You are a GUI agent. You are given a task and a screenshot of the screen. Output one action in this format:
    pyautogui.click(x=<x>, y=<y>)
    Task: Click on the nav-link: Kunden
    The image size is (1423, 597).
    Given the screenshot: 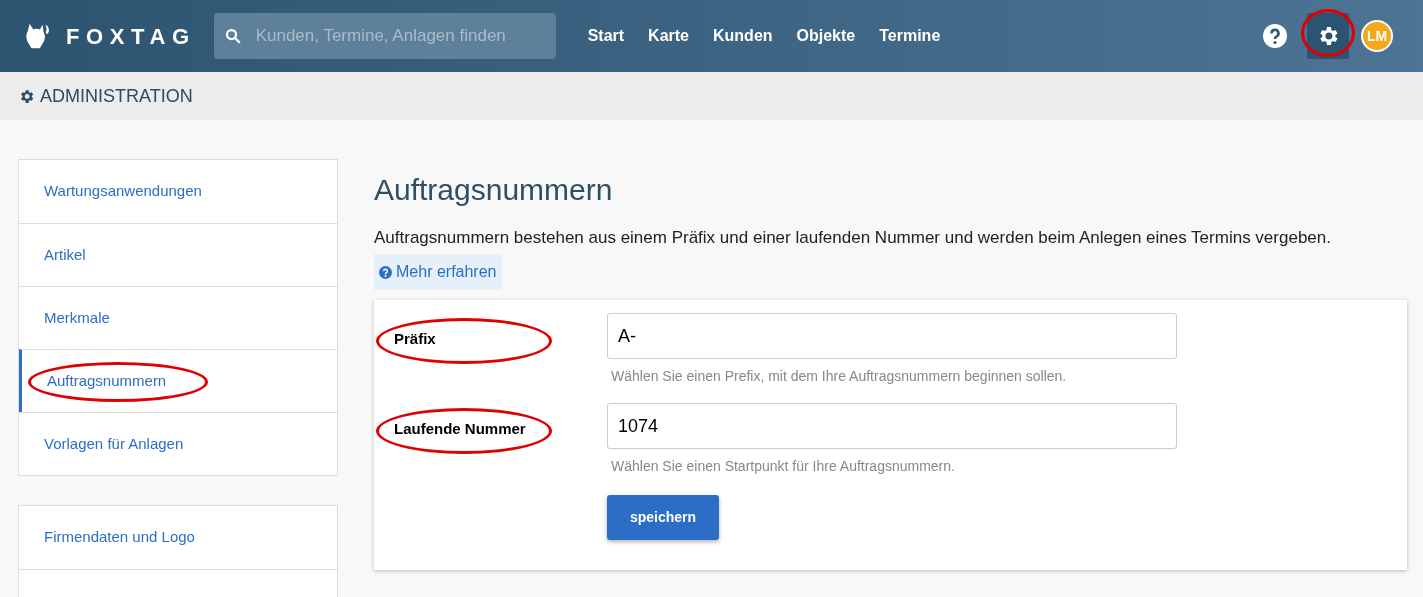 What is the action you would take?
    pyautogui.click(x=743, y=36)
    